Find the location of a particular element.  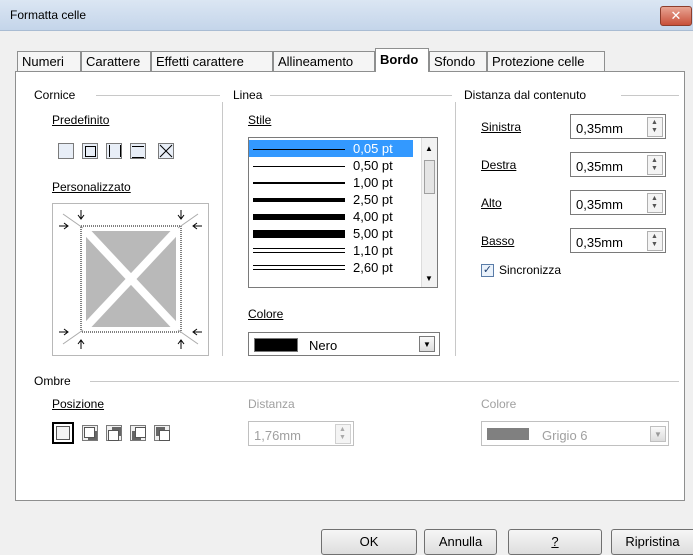

cornice-legend: Cornice is located at coordinates (55, 95).